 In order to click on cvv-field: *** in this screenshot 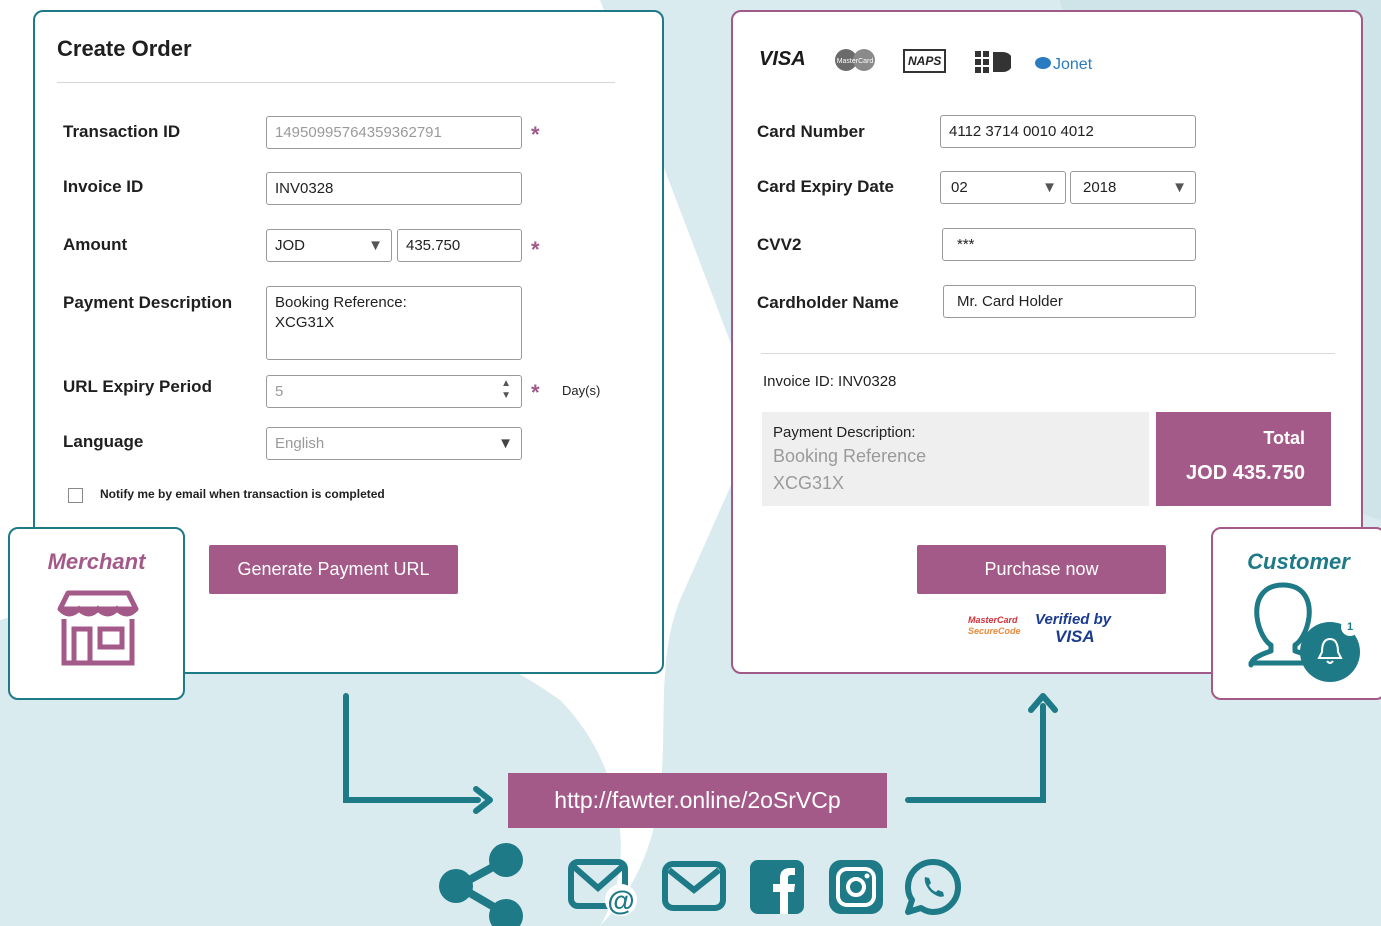, I will do `click(1069, 244)`.